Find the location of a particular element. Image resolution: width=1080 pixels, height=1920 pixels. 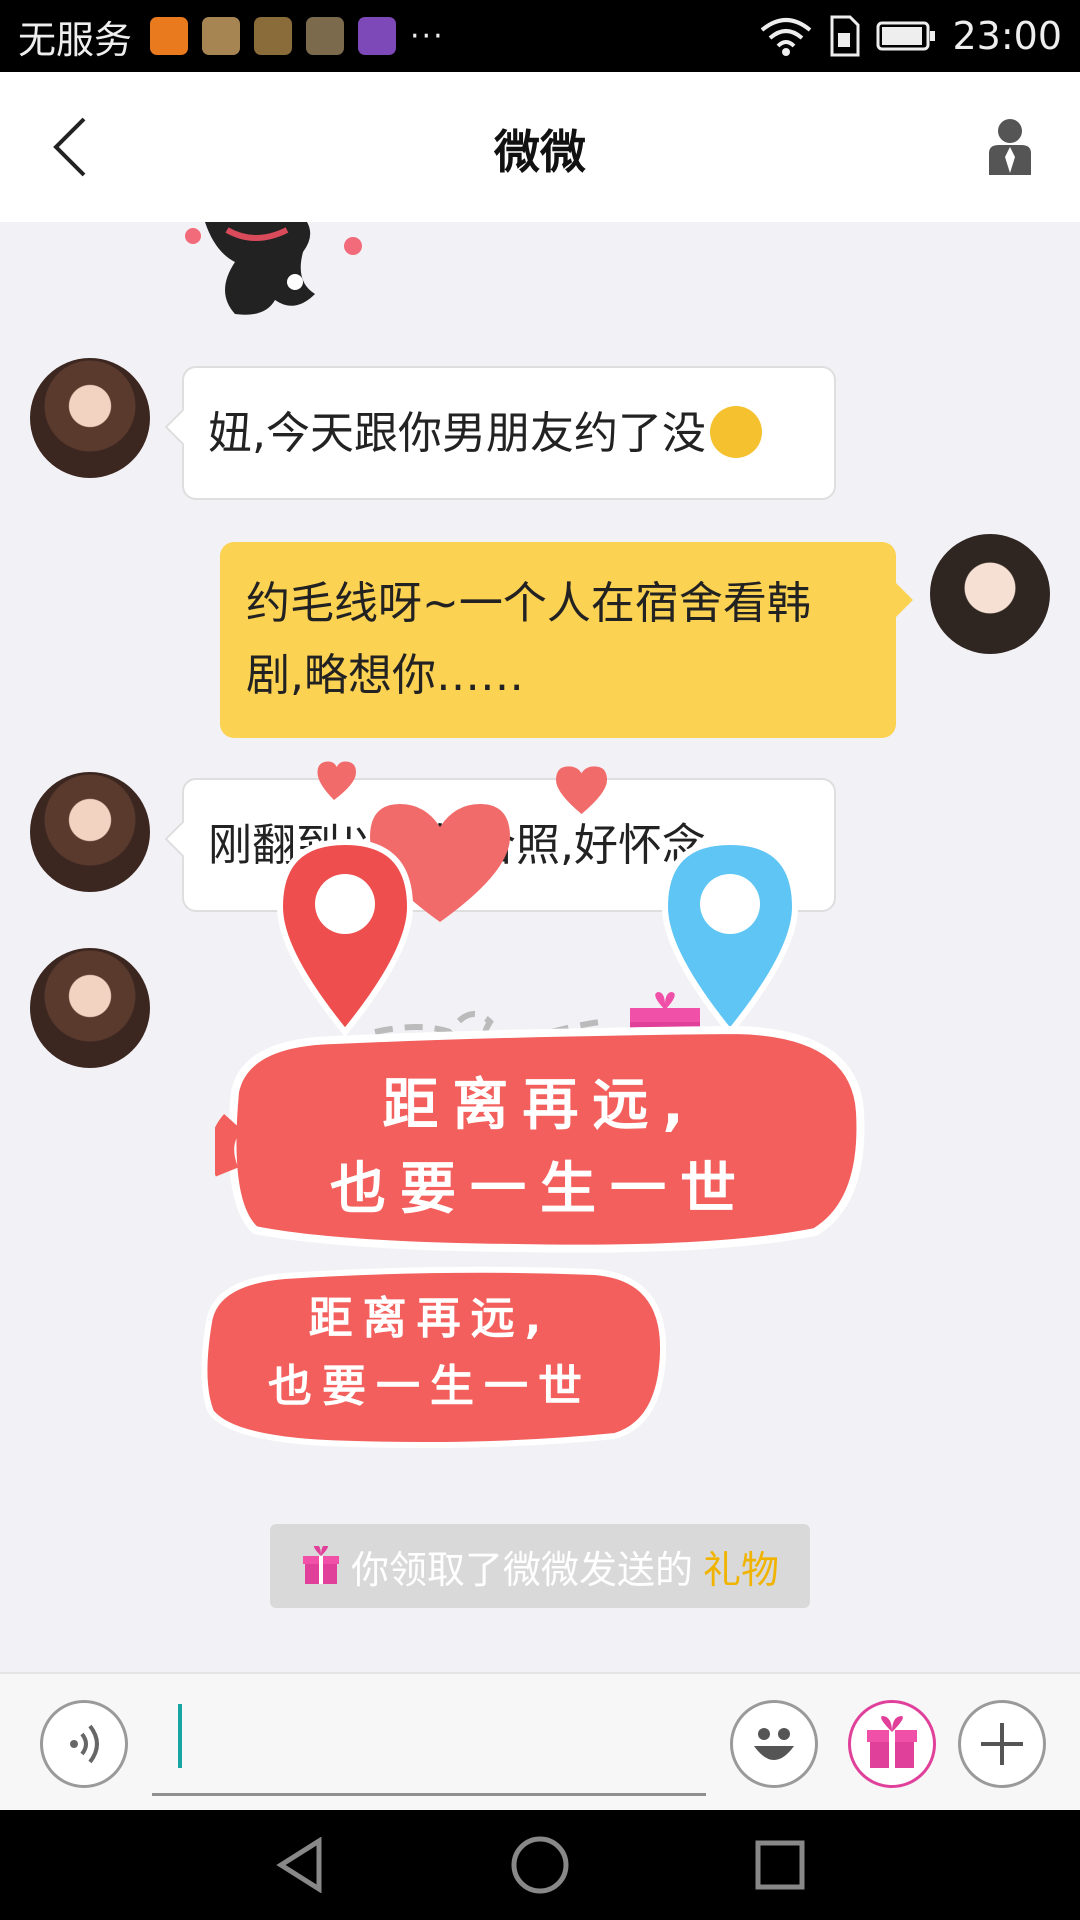

circle-home-icon is located at coordinates (540, 1865).